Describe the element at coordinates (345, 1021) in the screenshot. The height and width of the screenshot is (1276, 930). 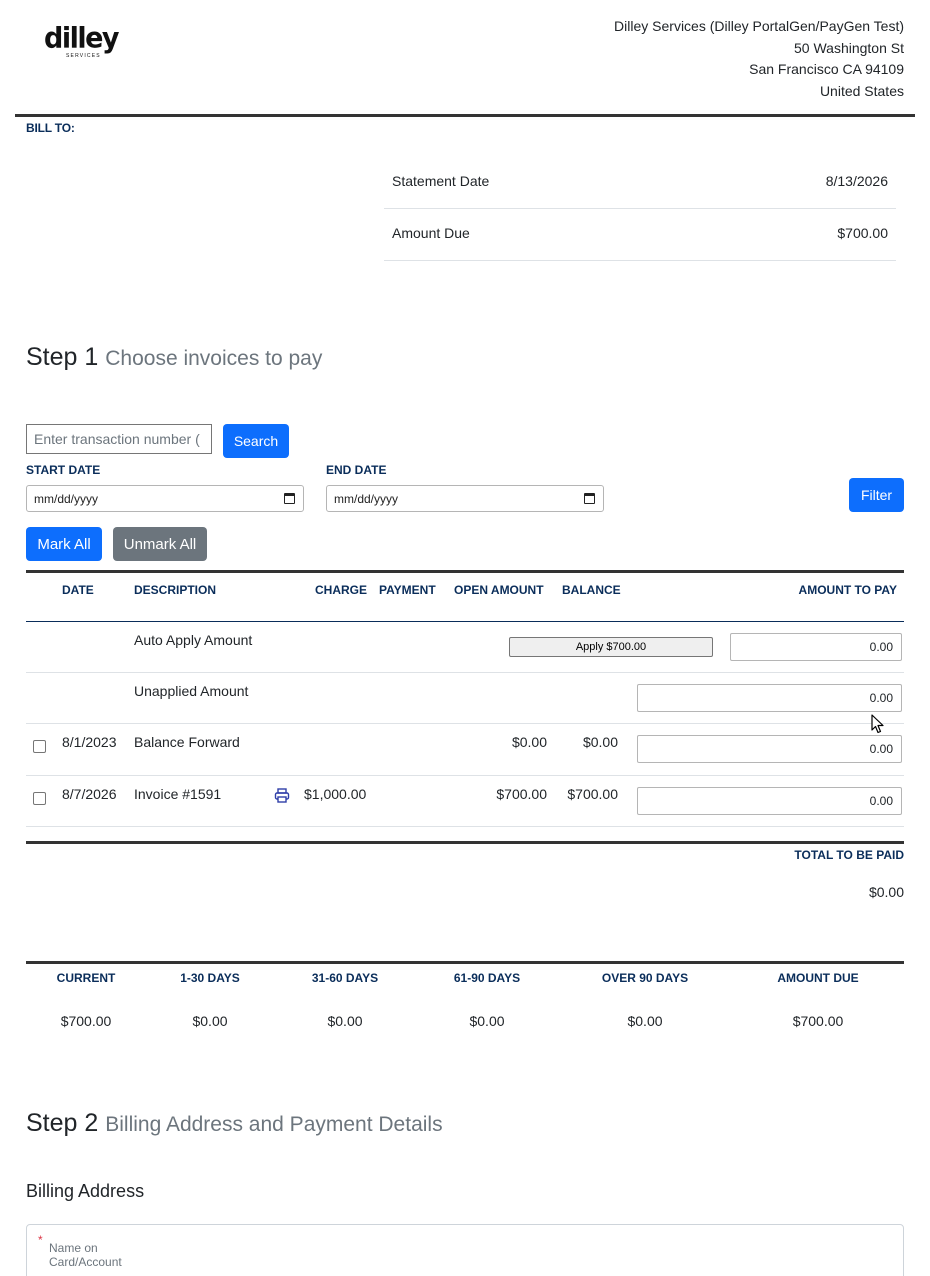
I see `aging-31-60-value: $0.00` at that location.